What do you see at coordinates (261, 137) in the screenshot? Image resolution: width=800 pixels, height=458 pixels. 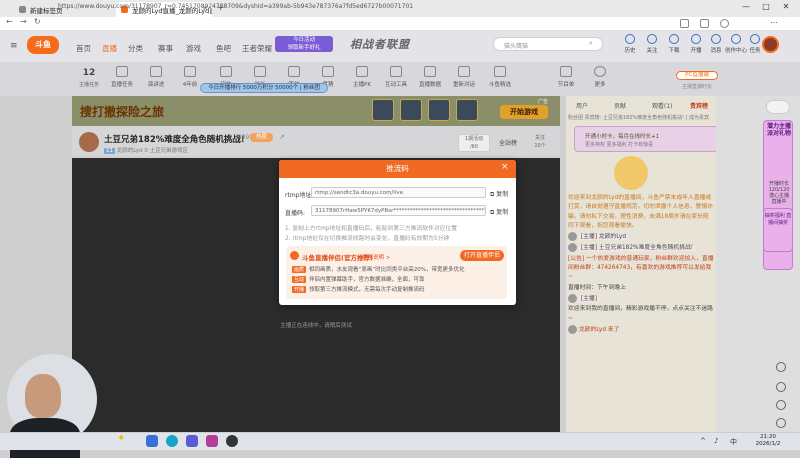 I see `hot-button: 热度` at bounding box center [261, 137].